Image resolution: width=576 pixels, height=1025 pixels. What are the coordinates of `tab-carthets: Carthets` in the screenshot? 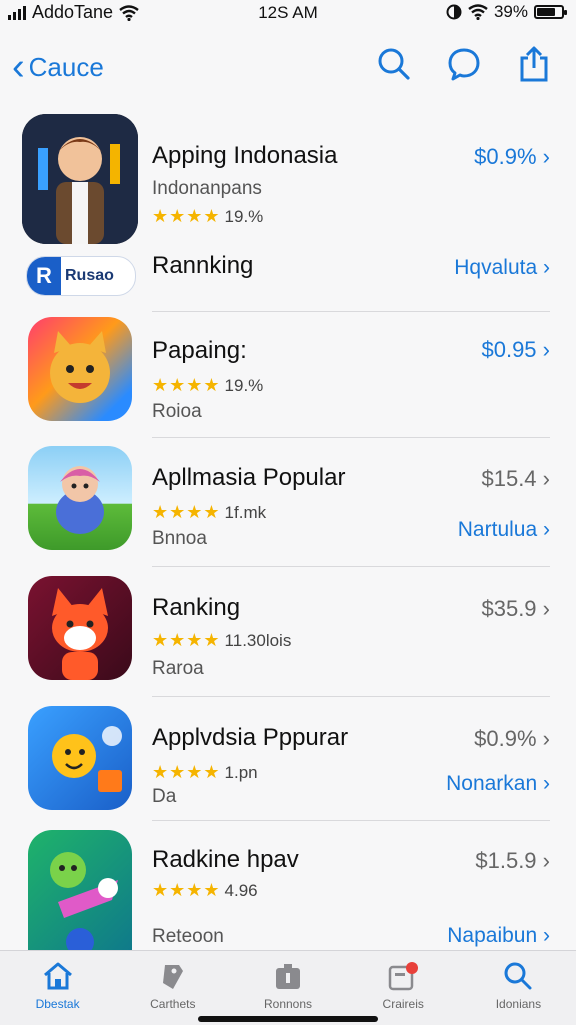 It's located at (172, 988).